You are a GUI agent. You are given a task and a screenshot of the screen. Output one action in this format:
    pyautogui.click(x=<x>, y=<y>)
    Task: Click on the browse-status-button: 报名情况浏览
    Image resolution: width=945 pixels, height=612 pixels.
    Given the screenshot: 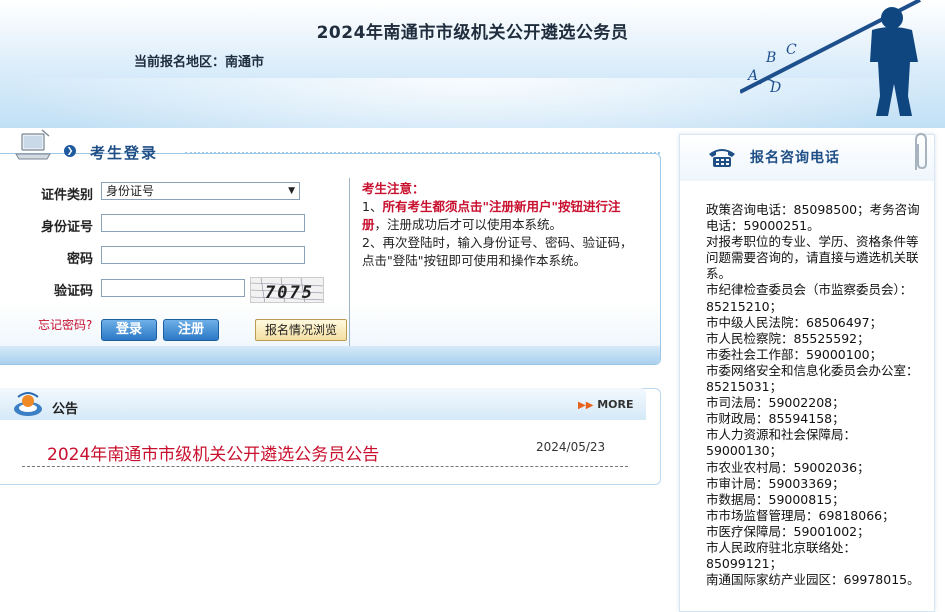 What is the action you would take?
    pyautogui.click(x=301, y=330)
    